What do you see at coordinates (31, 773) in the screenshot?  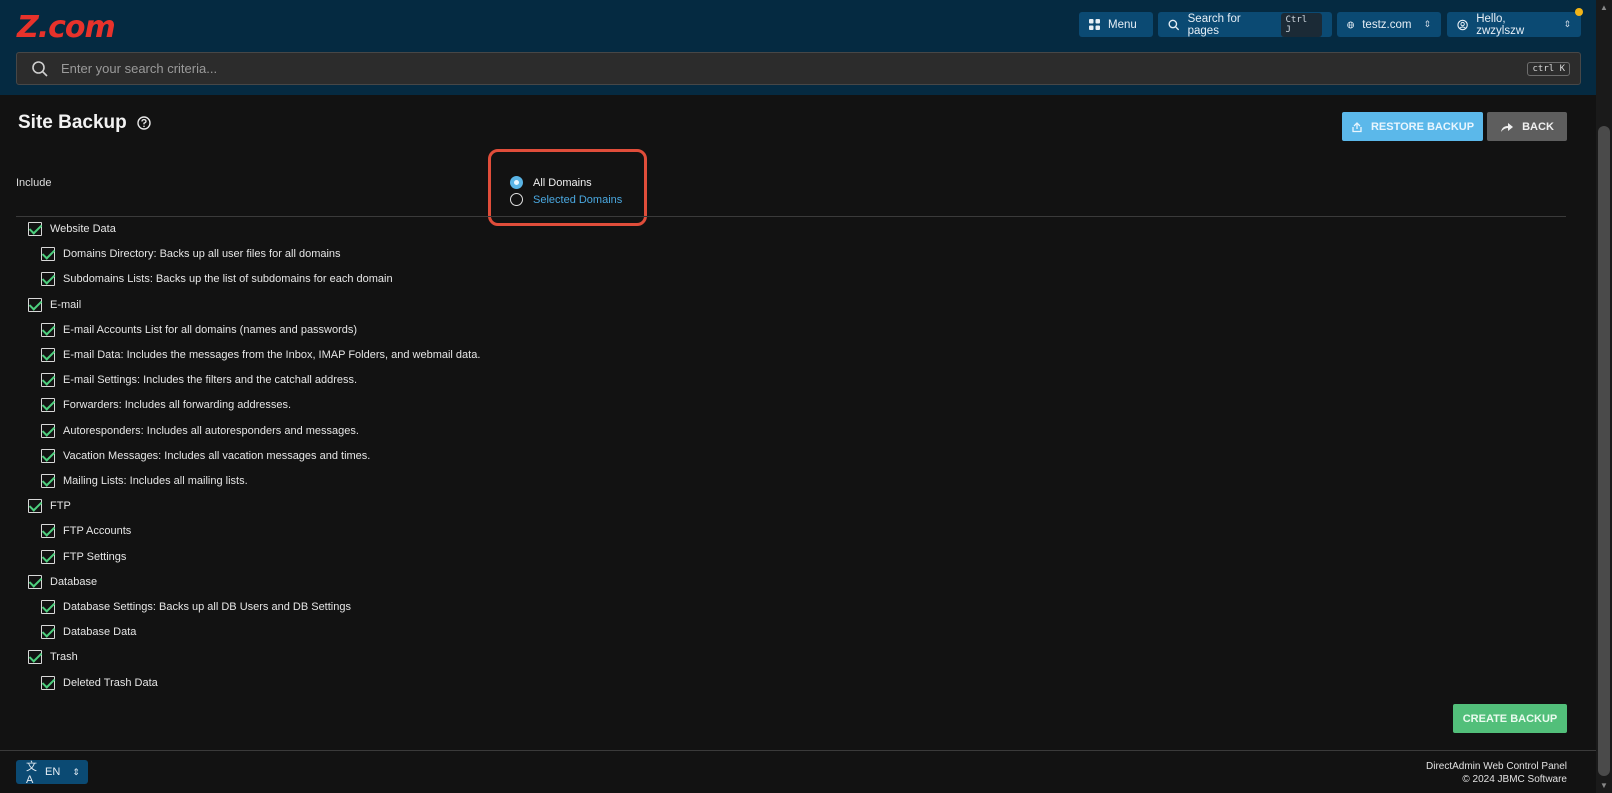 I see `translate-icon: 文A` at bounding box center [31, 773].